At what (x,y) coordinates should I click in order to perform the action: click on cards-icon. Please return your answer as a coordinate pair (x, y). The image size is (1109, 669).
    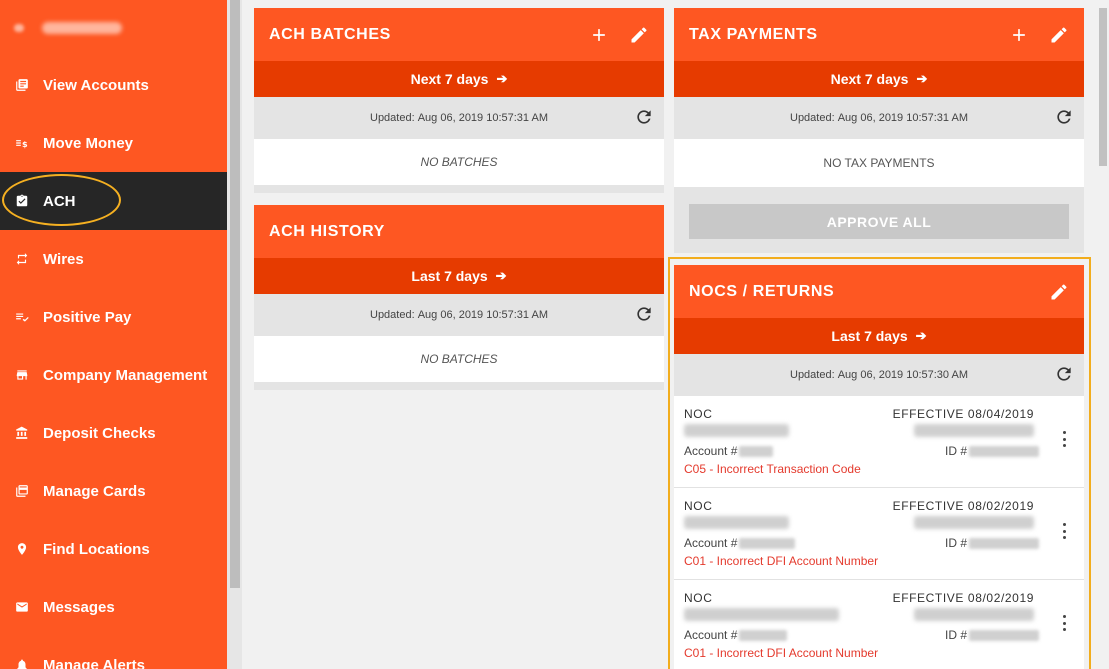
    Looking at the image, I should click on (22, 491).